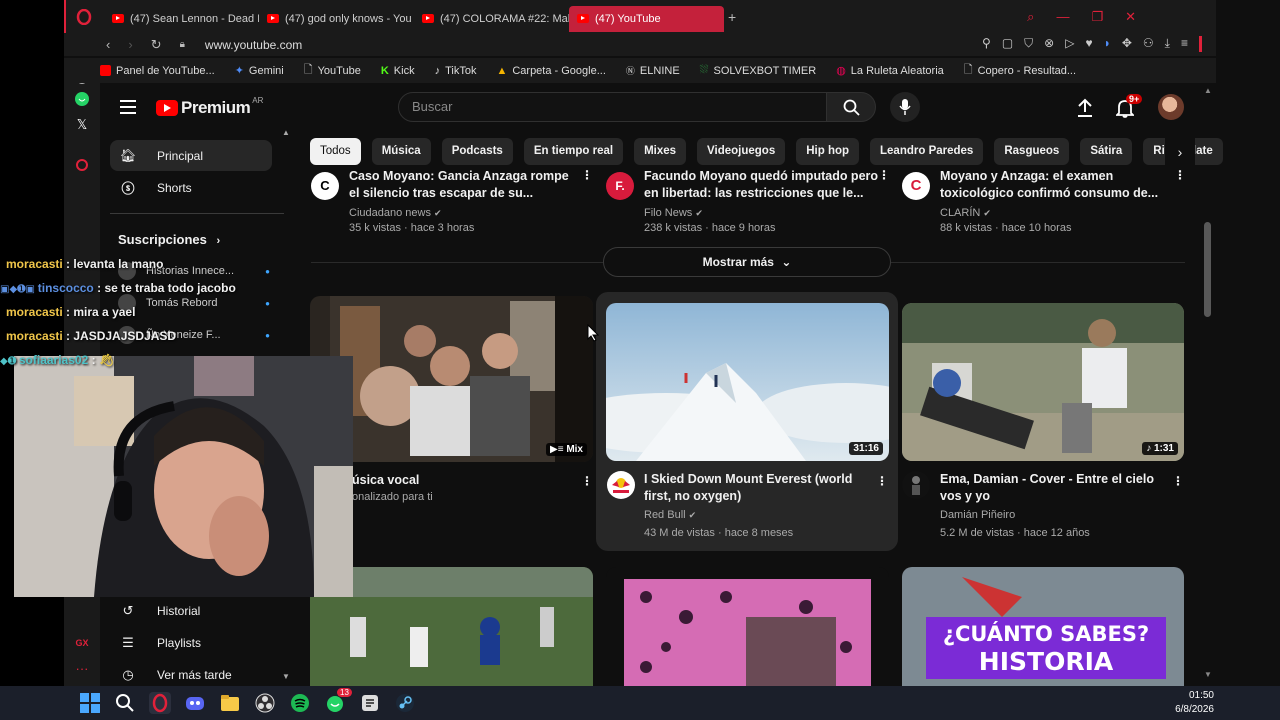 Image resolution: width=1280 pixels, height=720 pixels. I want to click on bookmark-1: ✦ Gemini, so click(259, 71).